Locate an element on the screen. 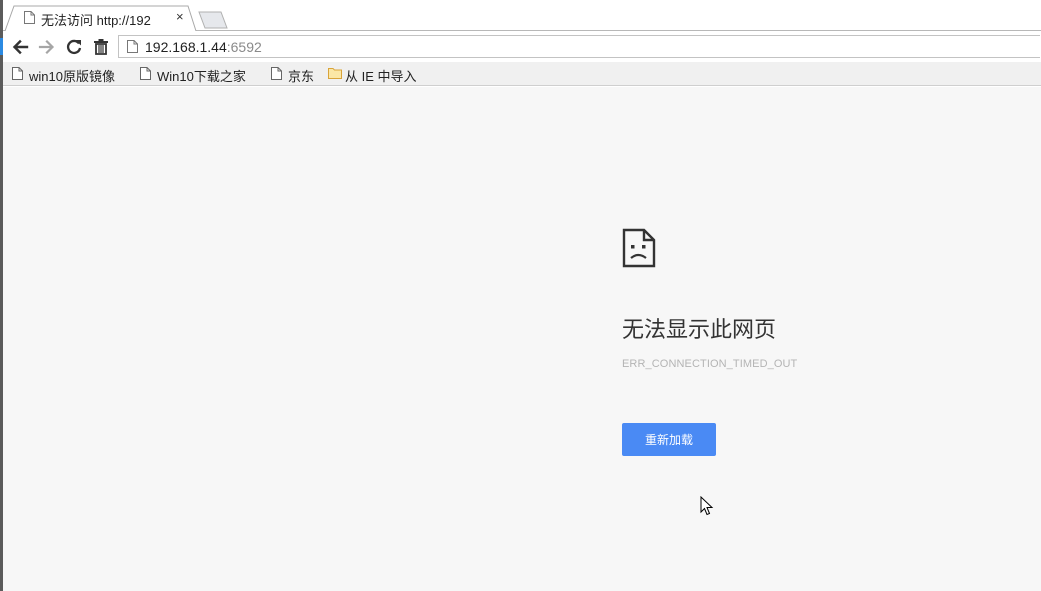  bookmark-item: win10原版镜像 is located at coordinates (71, 74).